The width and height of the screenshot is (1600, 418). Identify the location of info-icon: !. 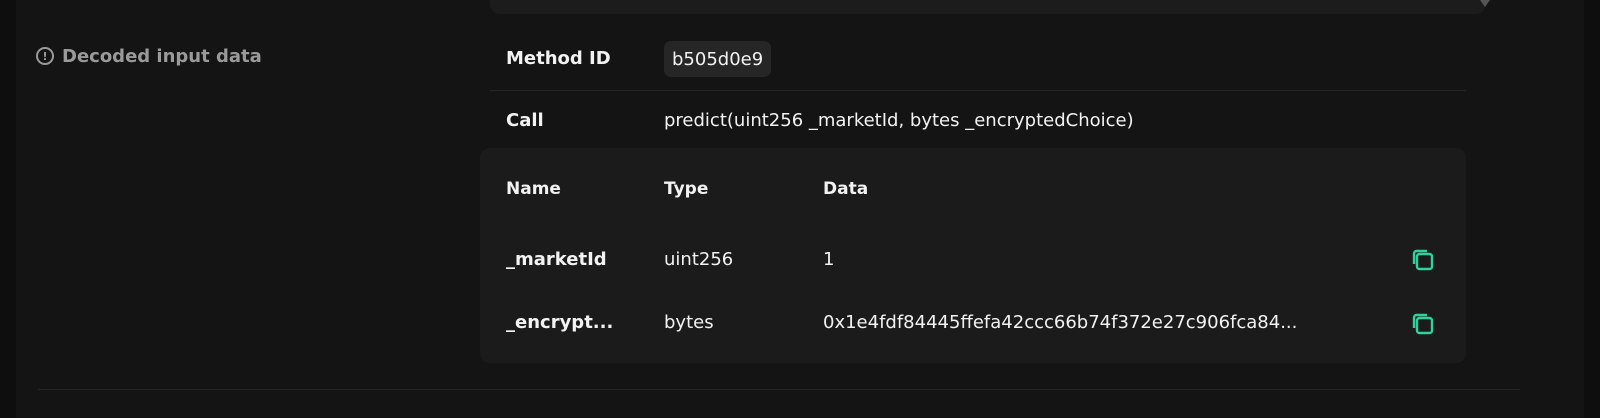
(45, 56).